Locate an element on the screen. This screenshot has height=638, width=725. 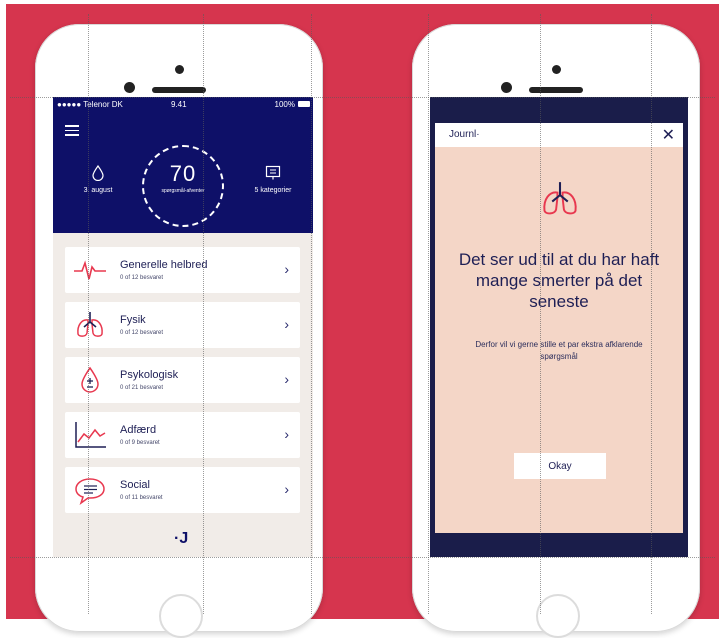
monitor-icon is located at coordinates (273, 172).